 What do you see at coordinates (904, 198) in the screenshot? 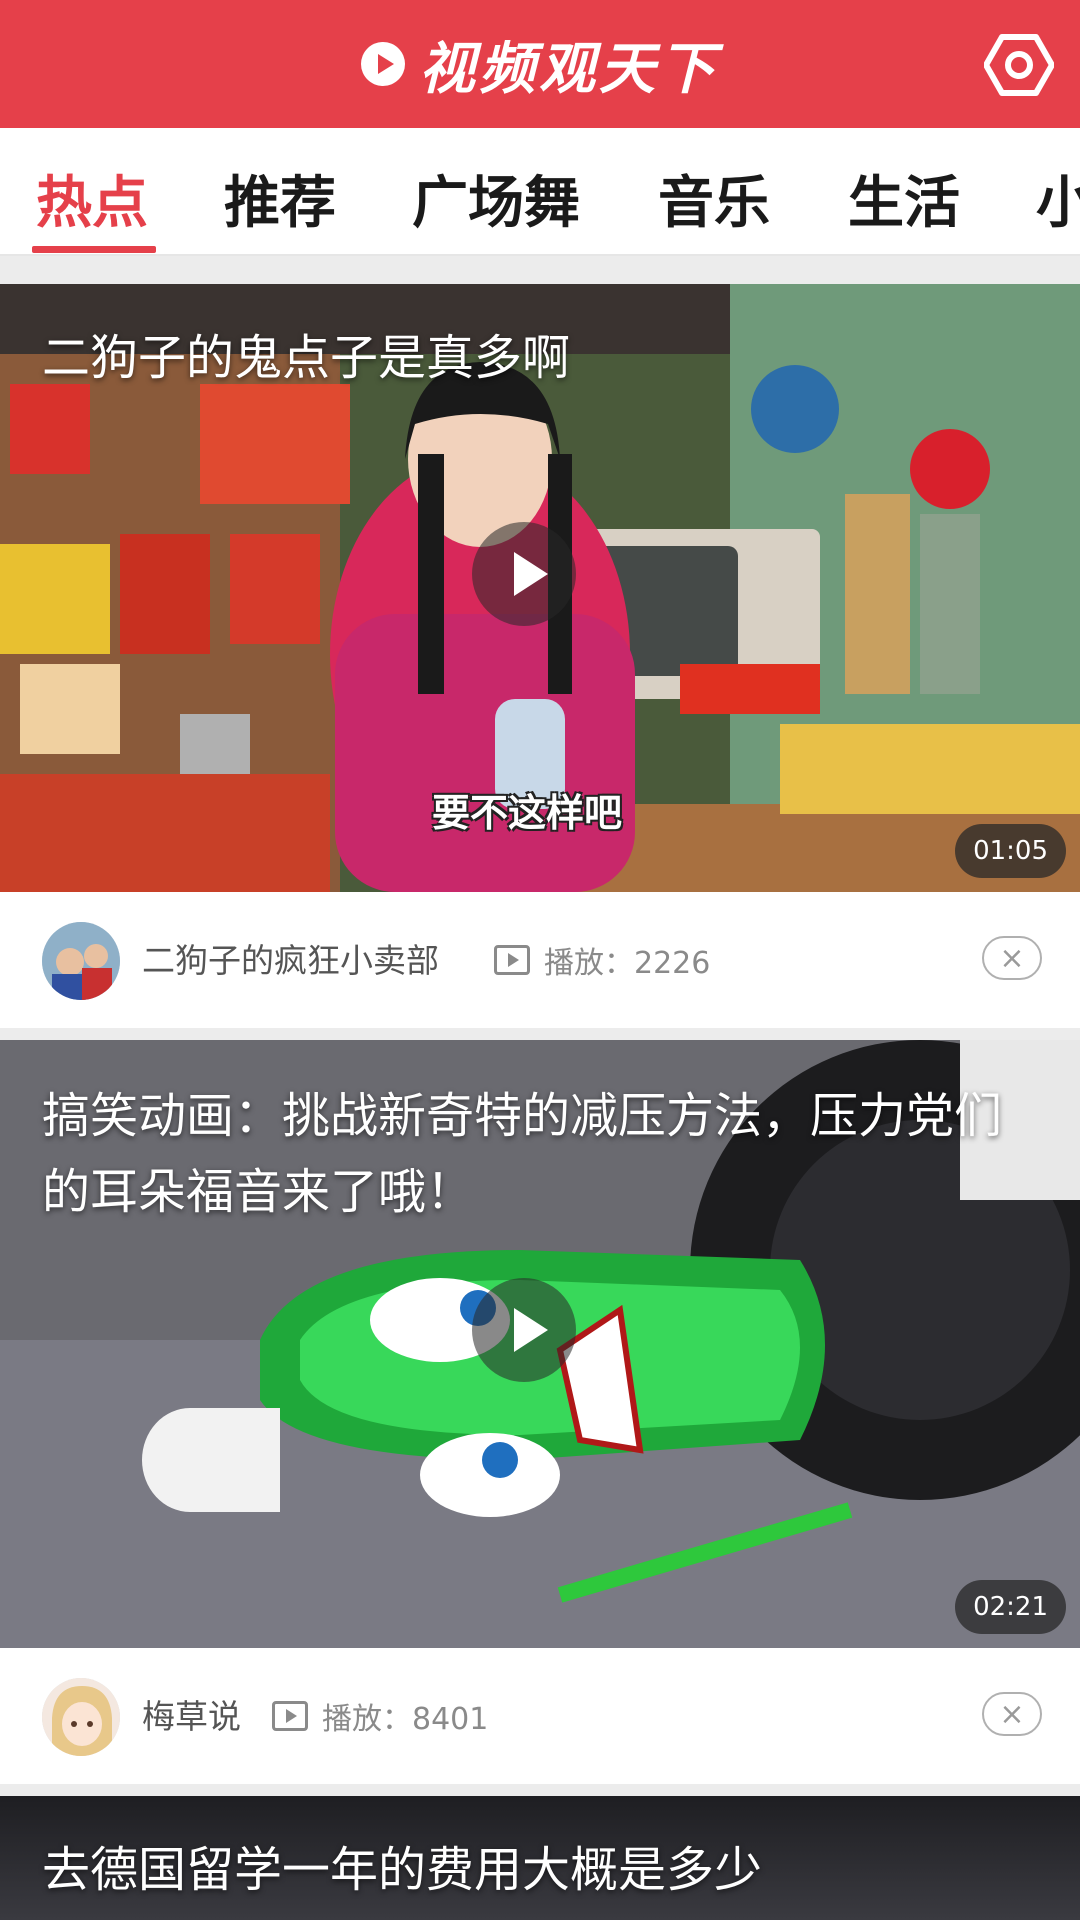
I see `tab-life: 生活` at bounding box center [904, 198].